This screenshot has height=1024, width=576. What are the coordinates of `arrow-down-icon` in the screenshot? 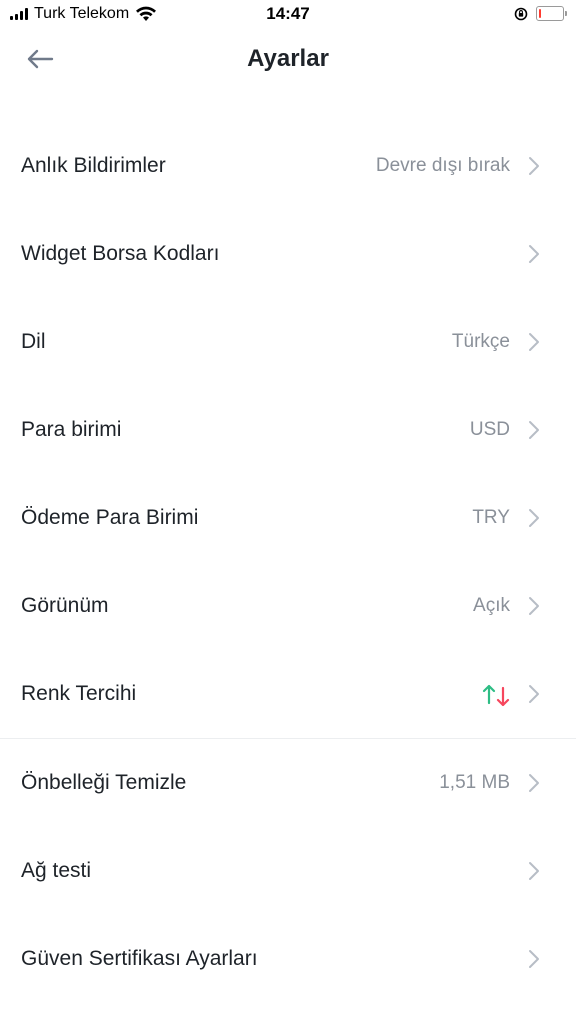 It's located at (503, 696).